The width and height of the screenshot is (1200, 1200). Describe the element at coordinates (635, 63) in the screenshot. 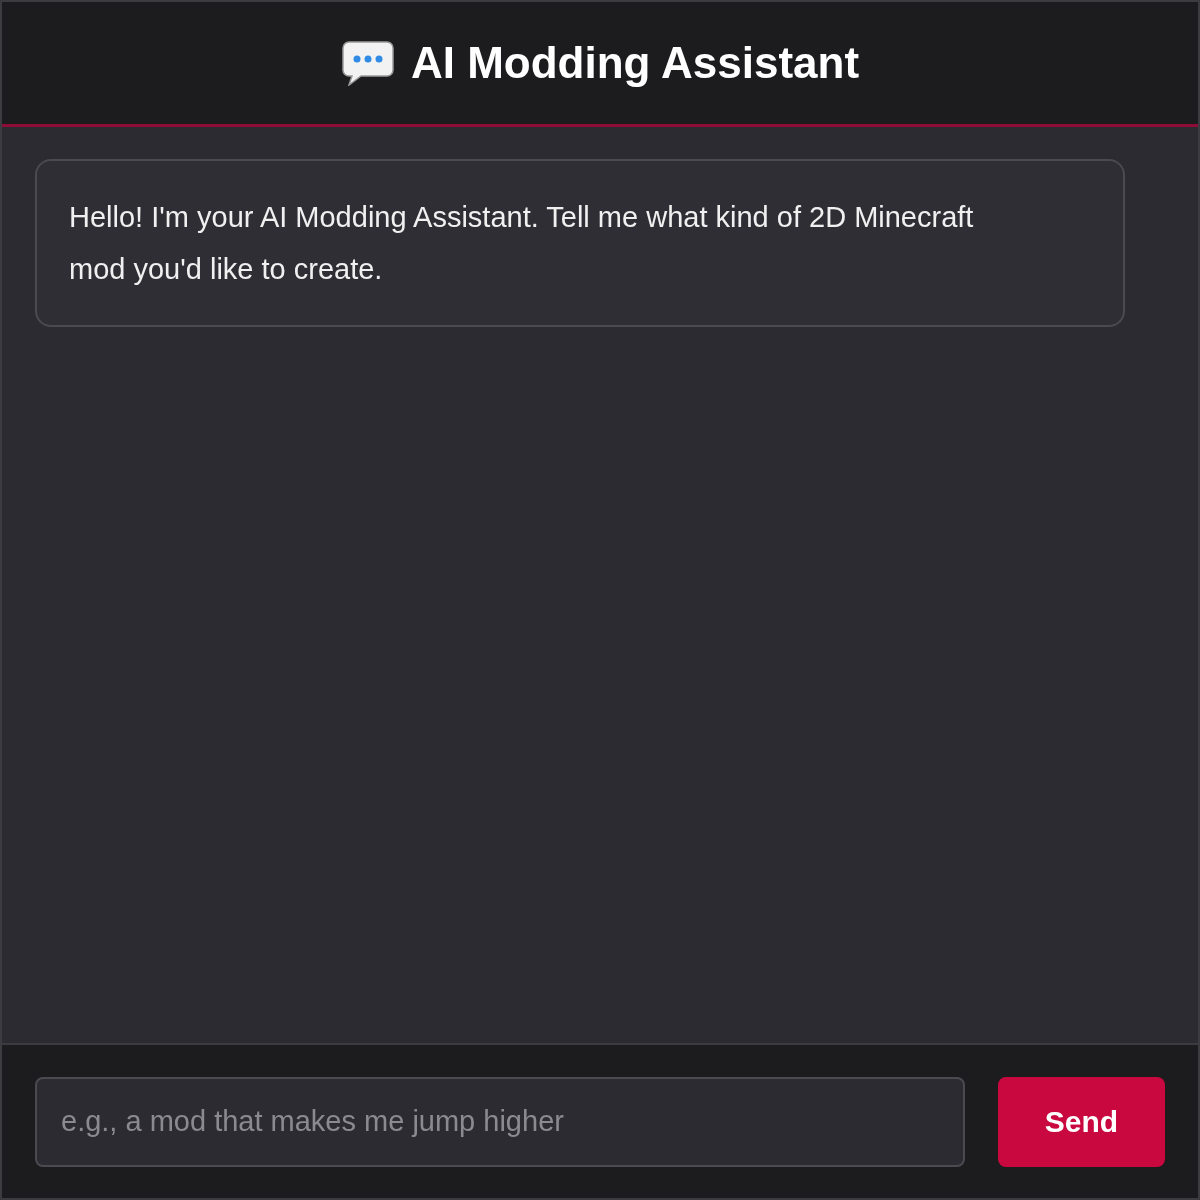

I see `app-title: AI Modding Assistant` at that location.